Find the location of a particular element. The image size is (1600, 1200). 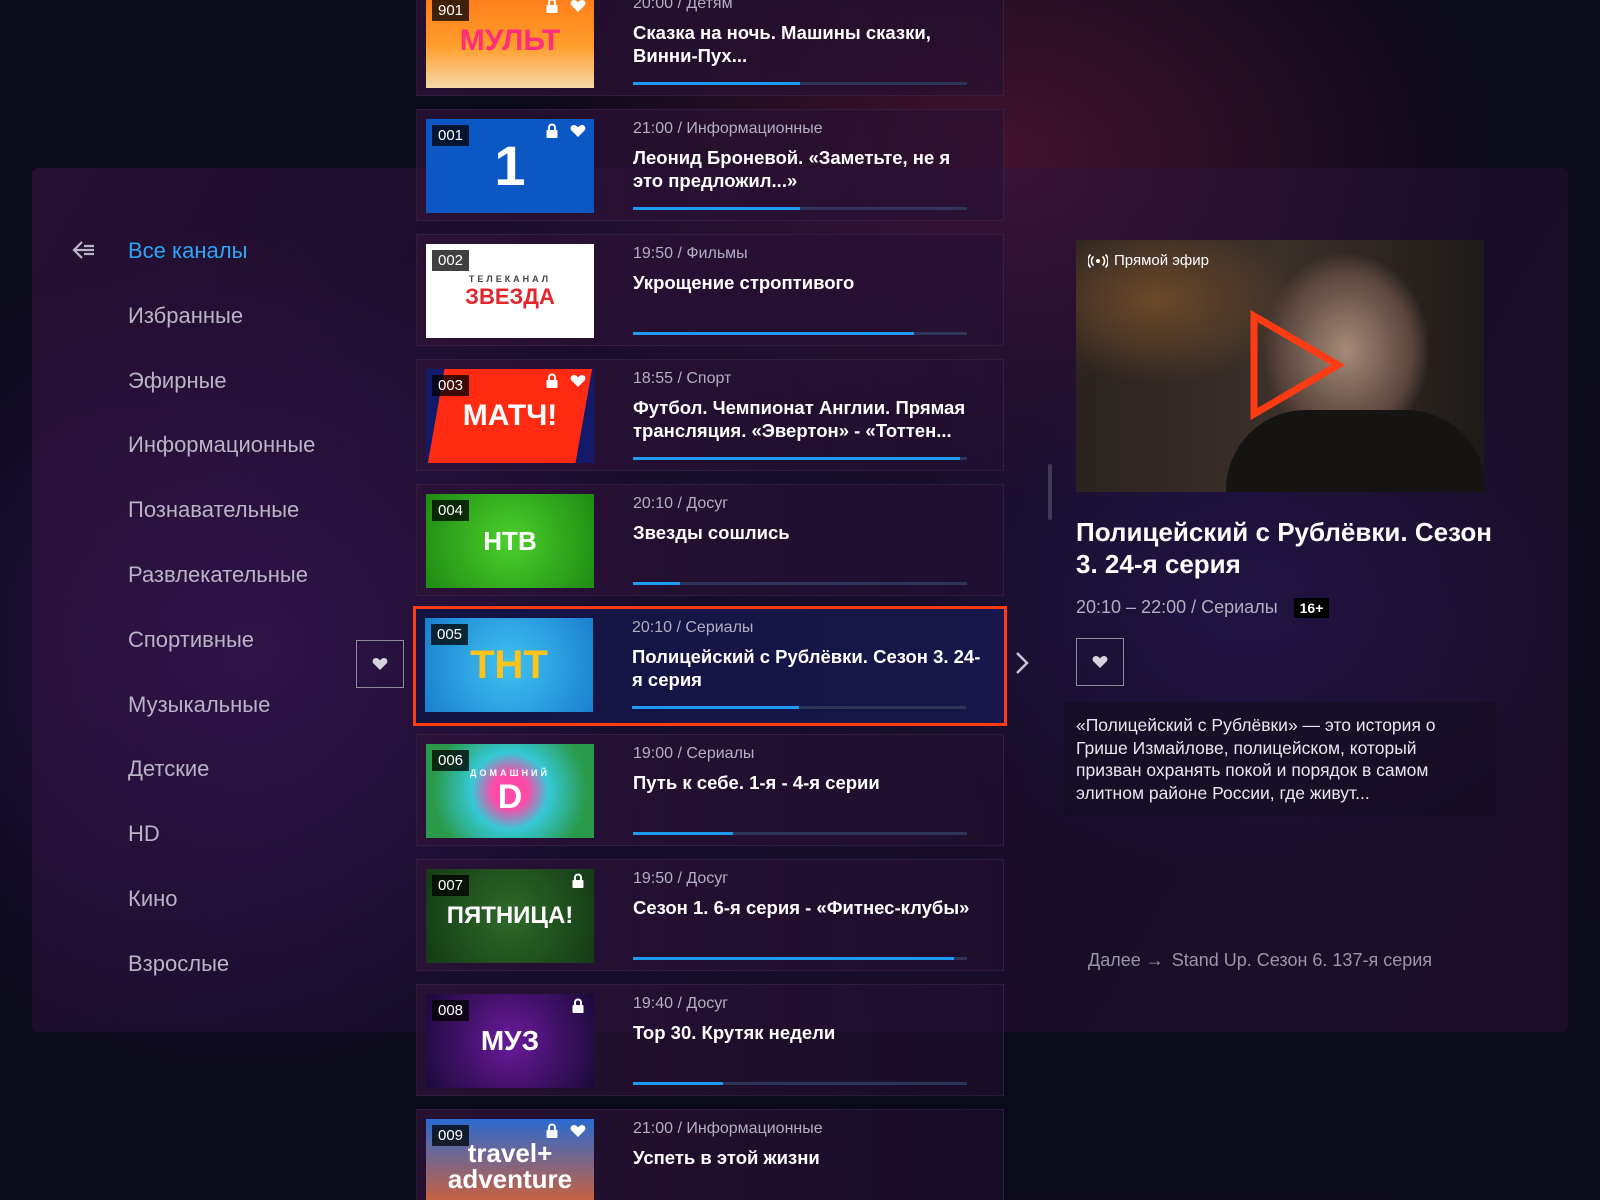

broadcast-icon is located at coordinates (1098, 260).